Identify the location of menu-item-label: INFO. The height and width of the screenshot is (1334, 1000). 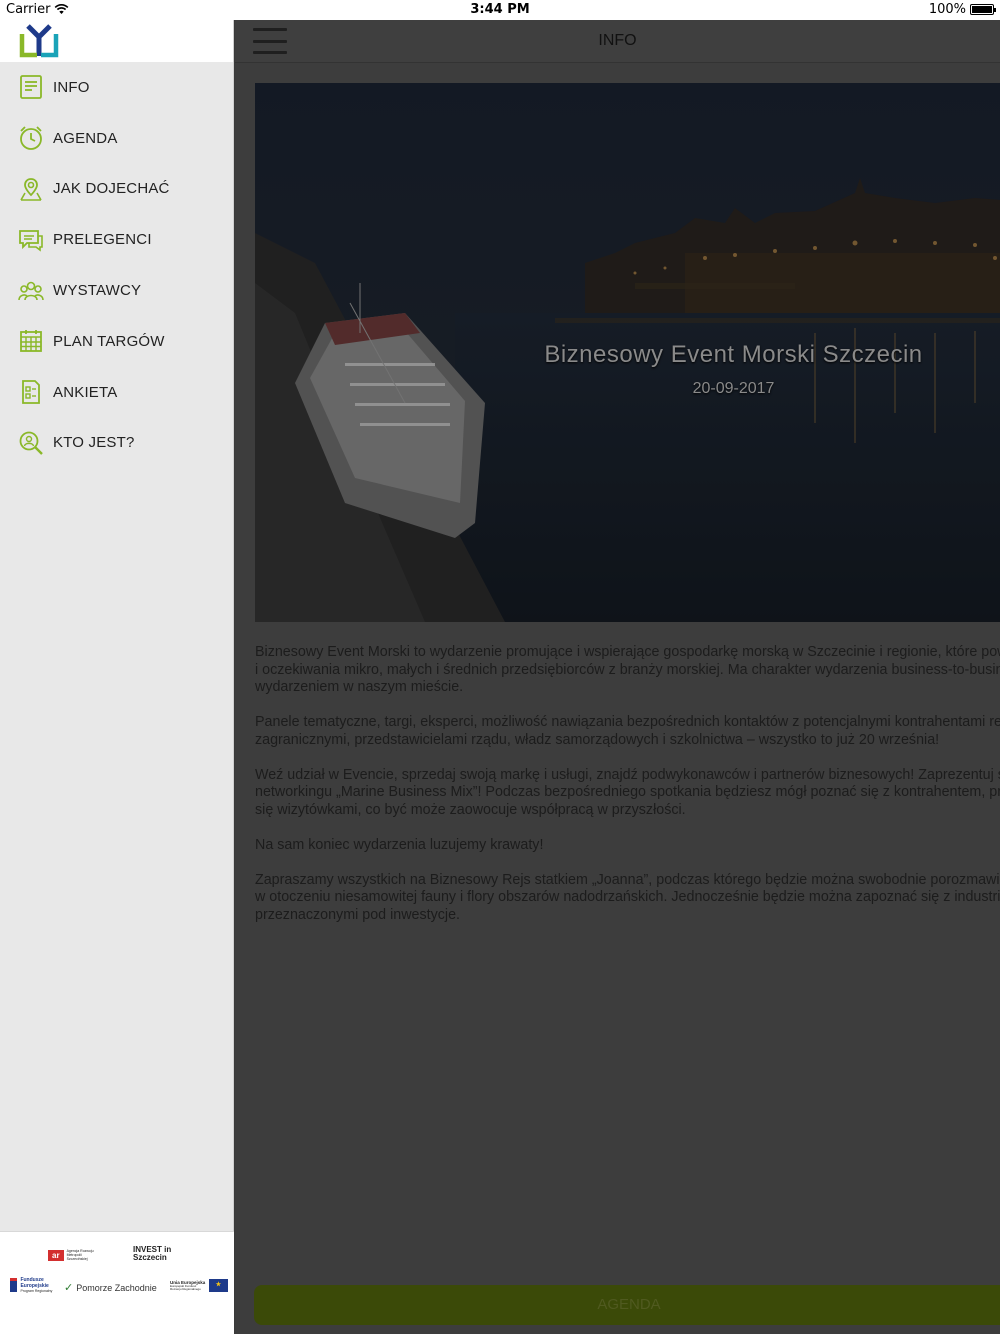
(71, 87).